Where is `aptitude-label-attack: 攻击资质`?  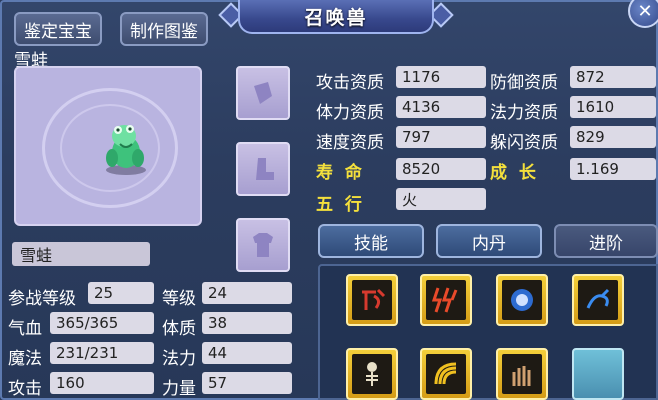 aptitude-label-attack: 攻击资质 is located at coordinates (350, 83).